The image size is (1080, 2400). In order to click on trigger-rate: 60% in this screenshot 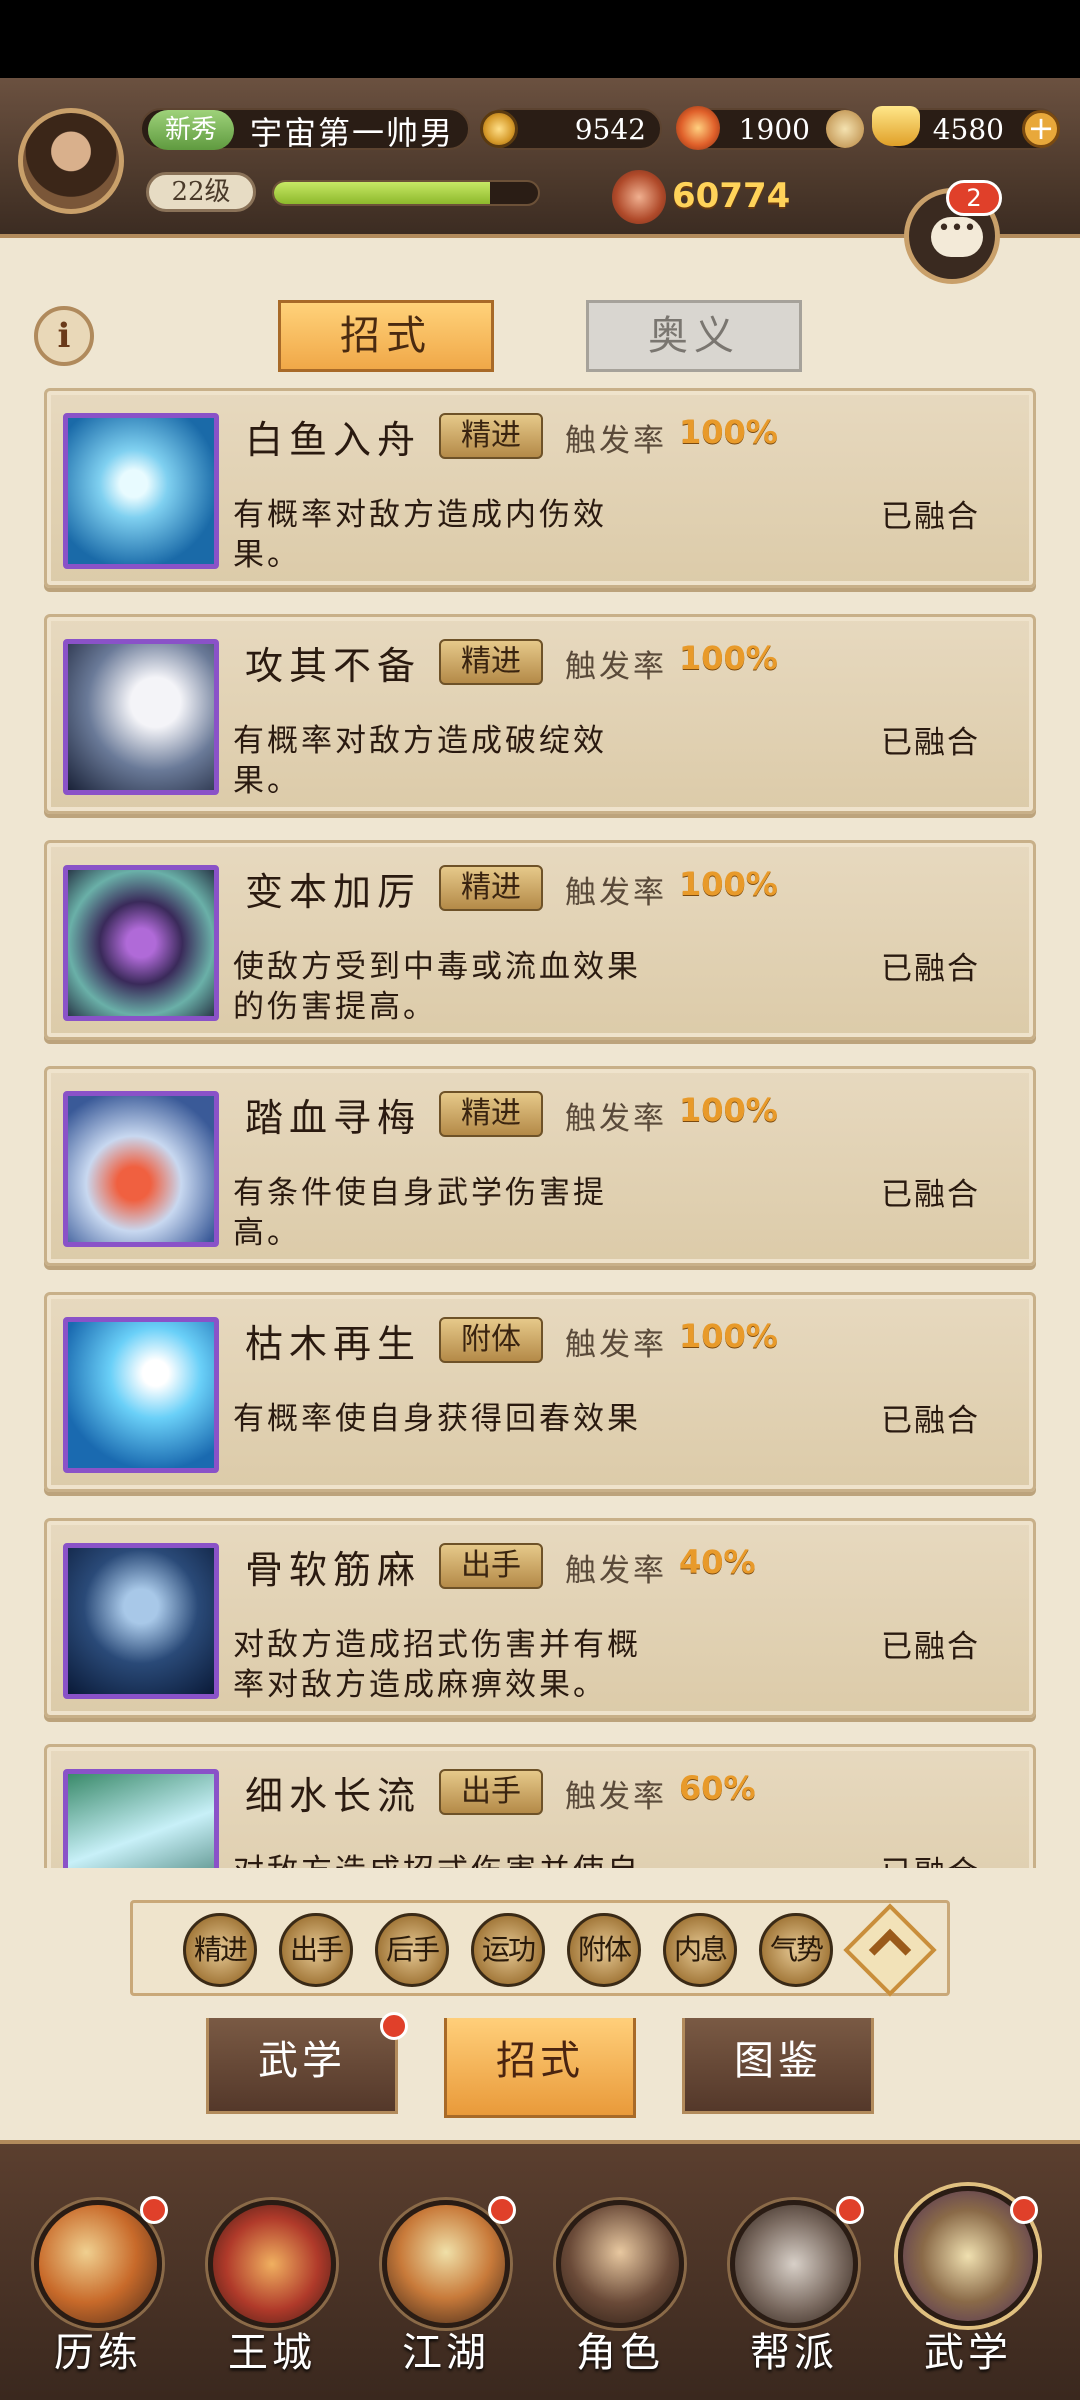, I will do `click(717, 1788)`.